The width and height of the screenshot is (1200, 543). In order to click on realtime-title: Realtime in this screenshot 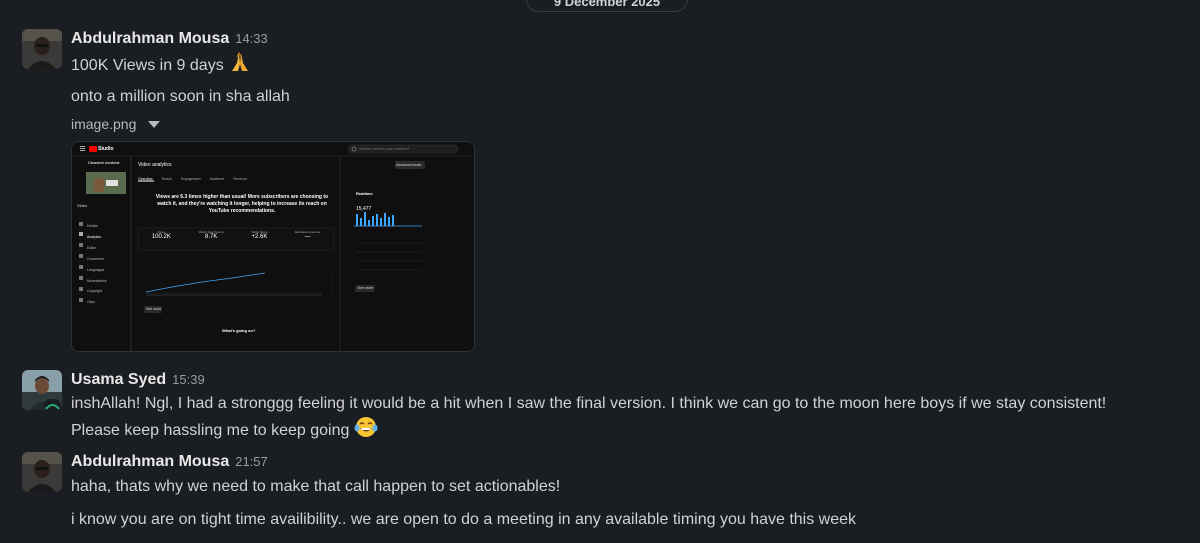, I will do `click(364, 193)`.